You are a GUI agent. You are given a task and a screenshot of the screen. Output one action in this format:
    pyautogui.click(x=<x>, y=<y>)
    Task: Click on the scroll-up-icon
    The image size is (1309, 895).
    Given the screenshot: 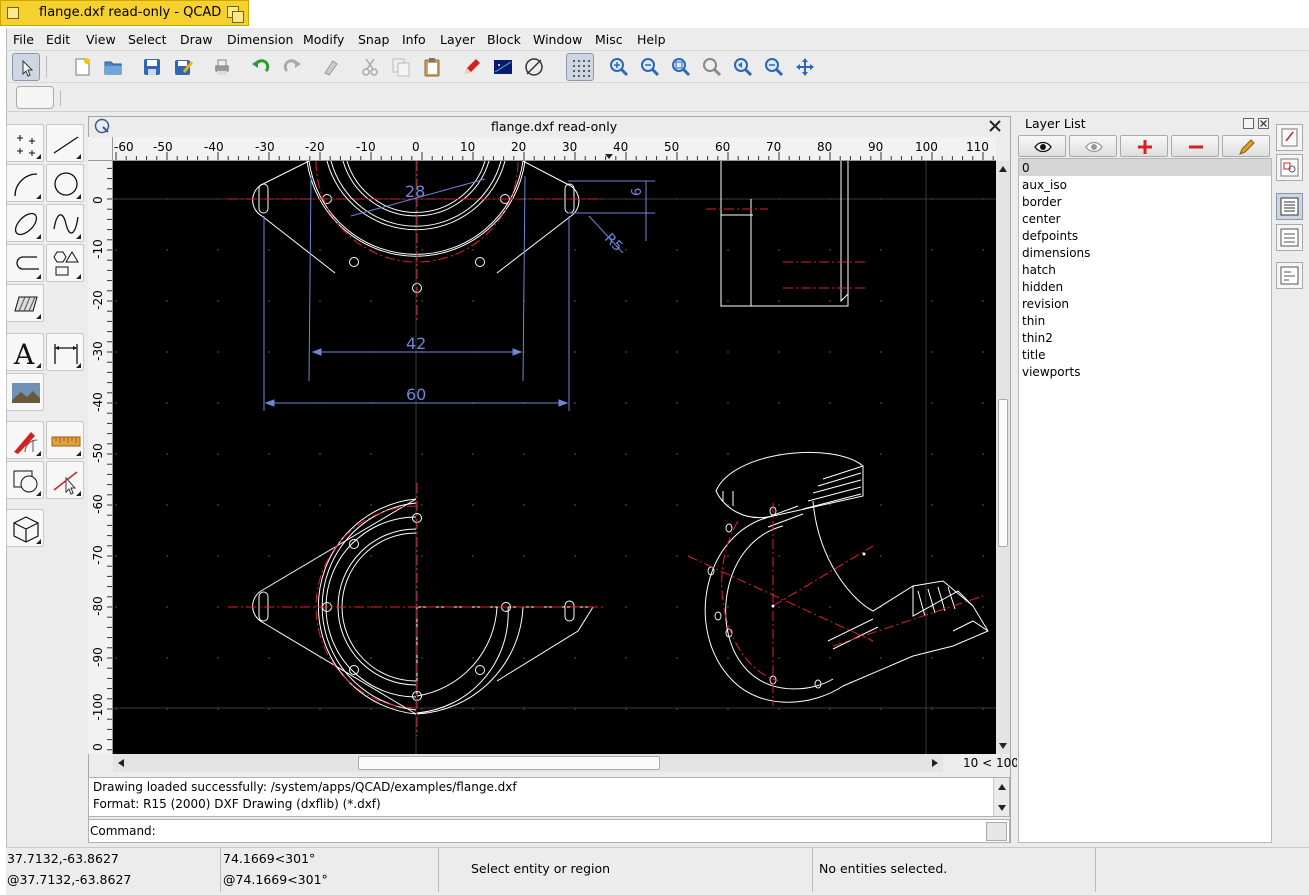 What is the action you would take?
    pyautogui.click(x=1003, y=169)
    